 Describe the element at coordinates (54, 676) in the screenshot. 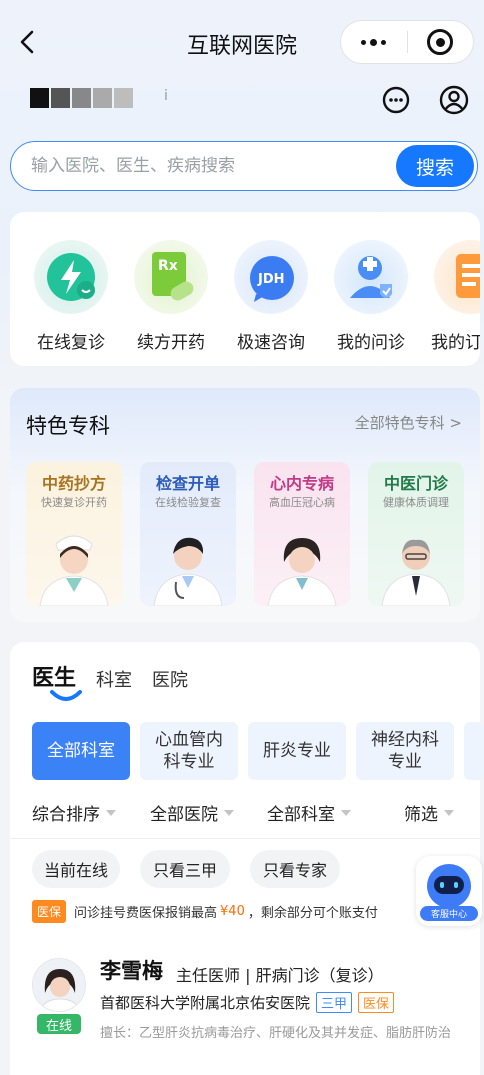

I see `tab-doctor: 医生` at that location.